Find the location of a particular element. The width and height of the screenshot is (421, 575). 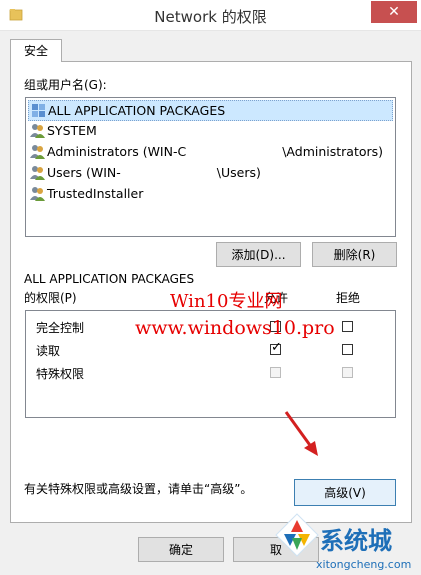

principal-name-prefix: Administrators (WIN-C is located at coordinates (117, 151).